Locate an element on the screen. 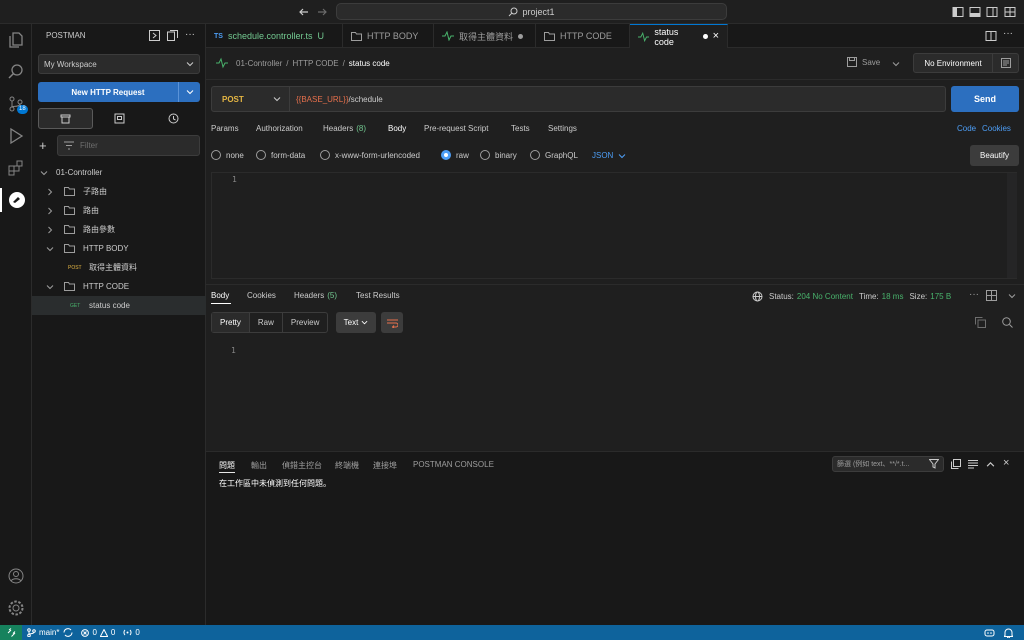 This screenshot has height=640, width=1024. radio-x-www-form-urlencoded: x-www-form-urlencoded is located at coordinates (370, 155).